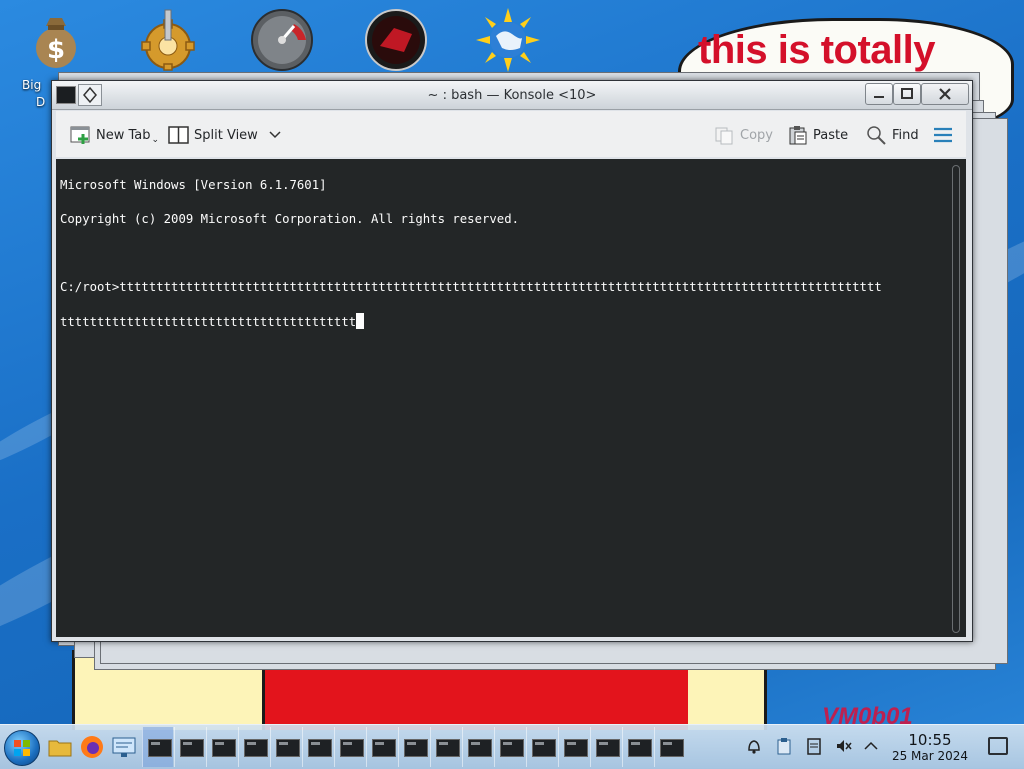 The image size is (1024, 769). Describe the element at coordinates (178, 135) in the screenshot. I see `split-view-icon` at that location.